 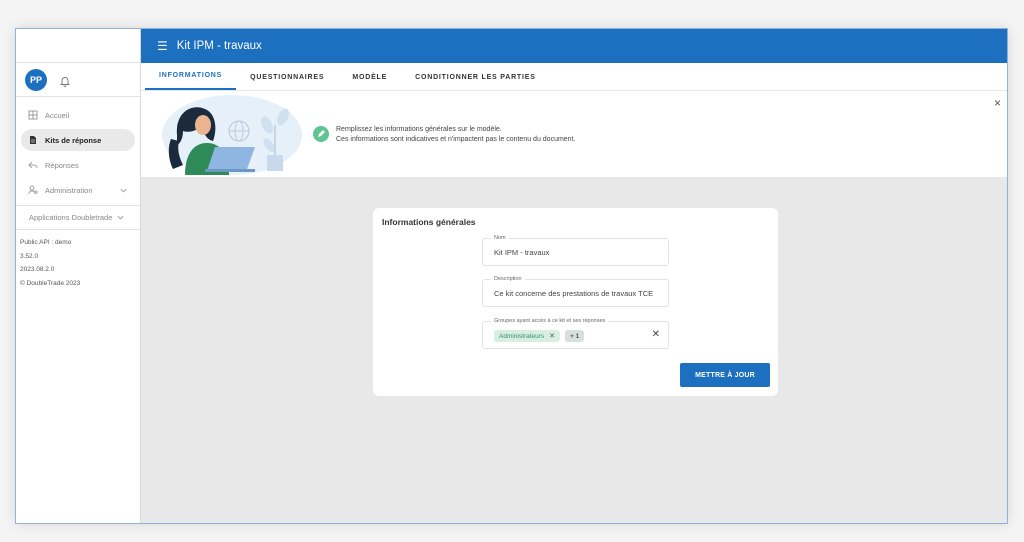 What do you see at coordinates (29, 256) in the screenshot?
I see `meta-line: 3.52.0` at bounding box center [29, 256].